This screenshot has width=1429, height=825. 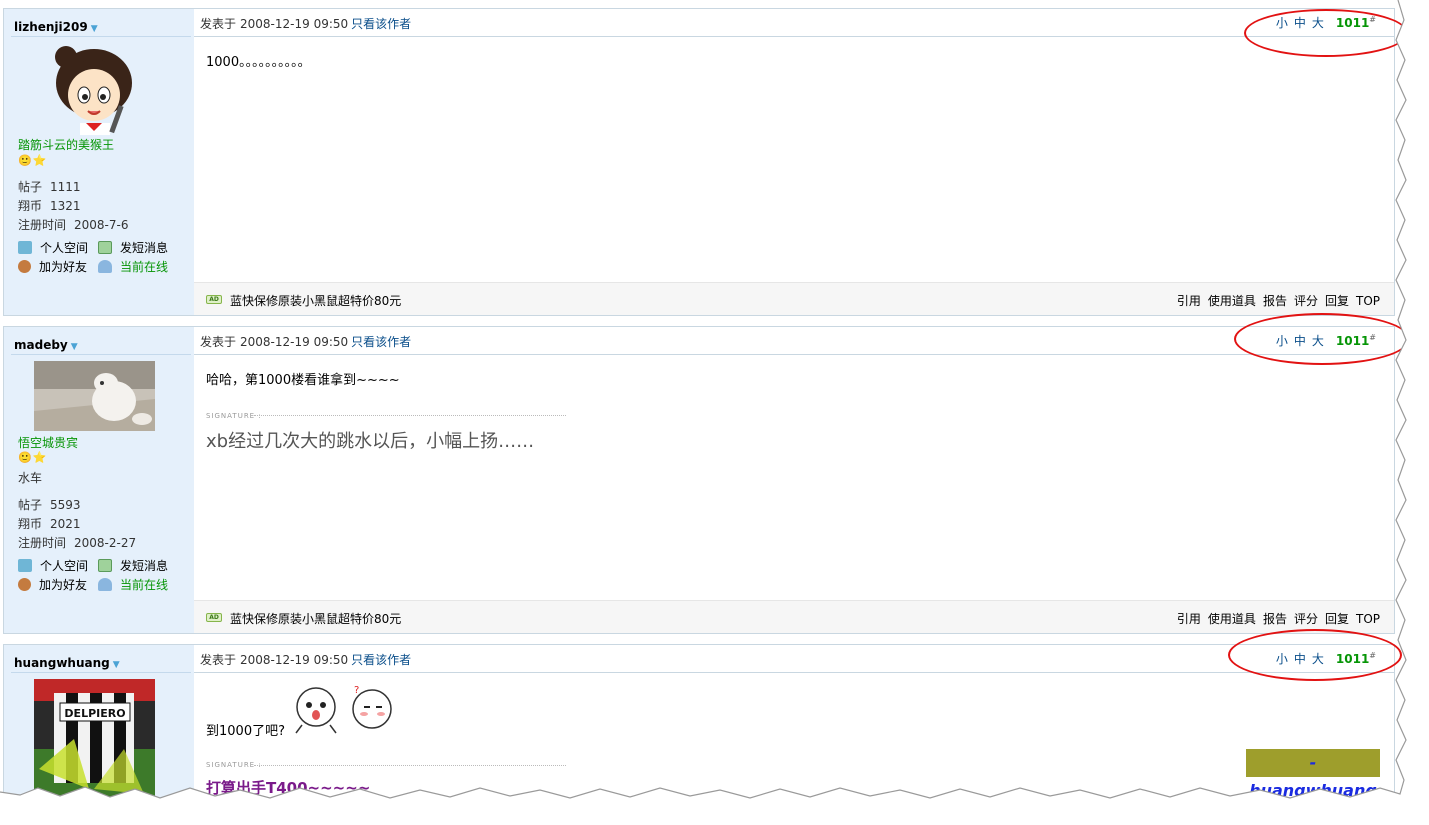 What do you see at coordinates (101, 225) in the screenshot?
I see `stat-value: 2008-7-6` at bounding box center [101, 225].